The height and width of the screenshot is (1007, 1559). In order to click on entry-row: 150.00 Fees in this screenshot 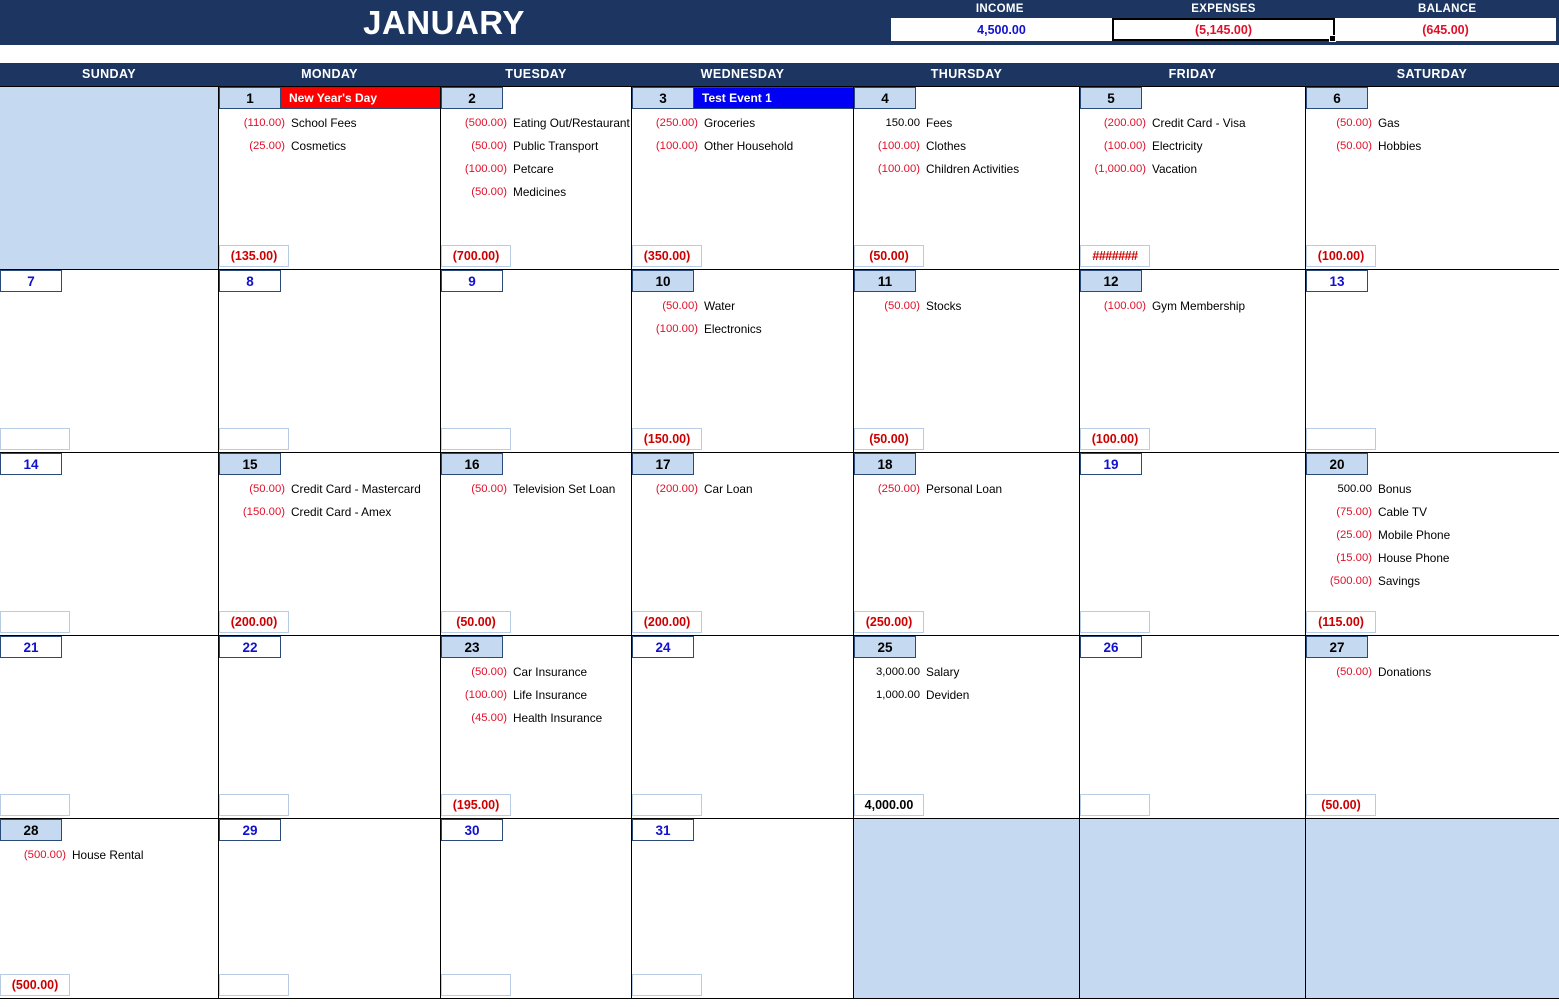, I will do `click(966, 122)`.